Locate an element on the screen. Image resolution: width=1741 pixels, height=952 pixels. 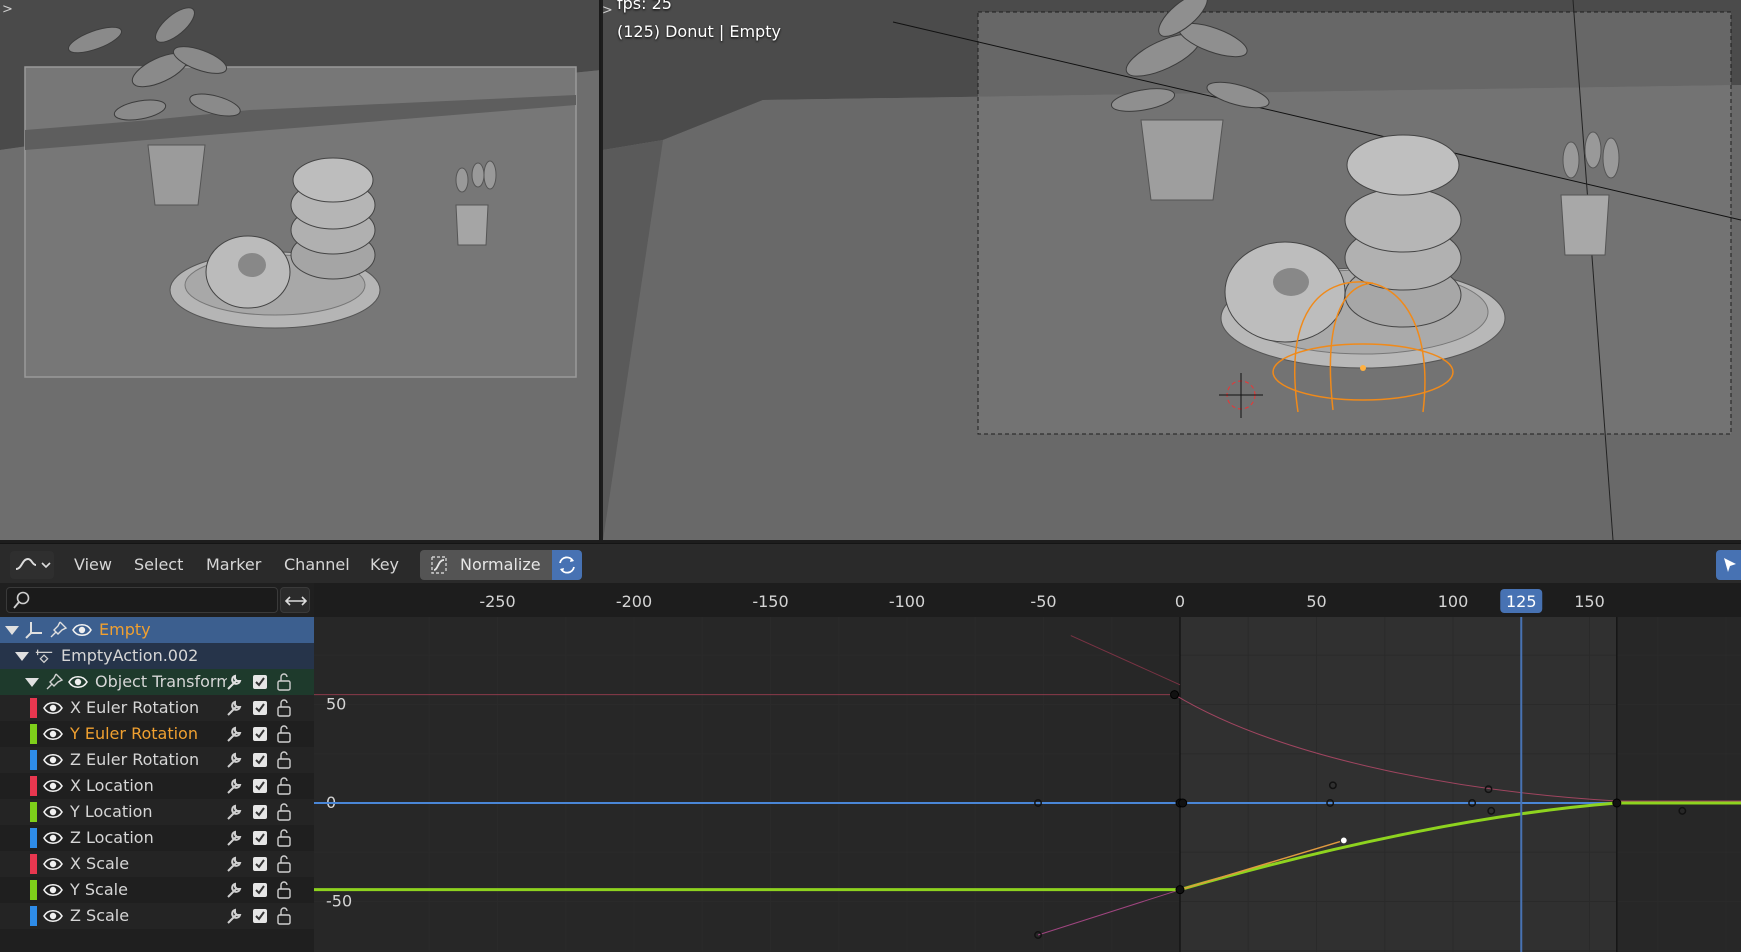
menu-marker: Marker is located at coordinates (233, 565).